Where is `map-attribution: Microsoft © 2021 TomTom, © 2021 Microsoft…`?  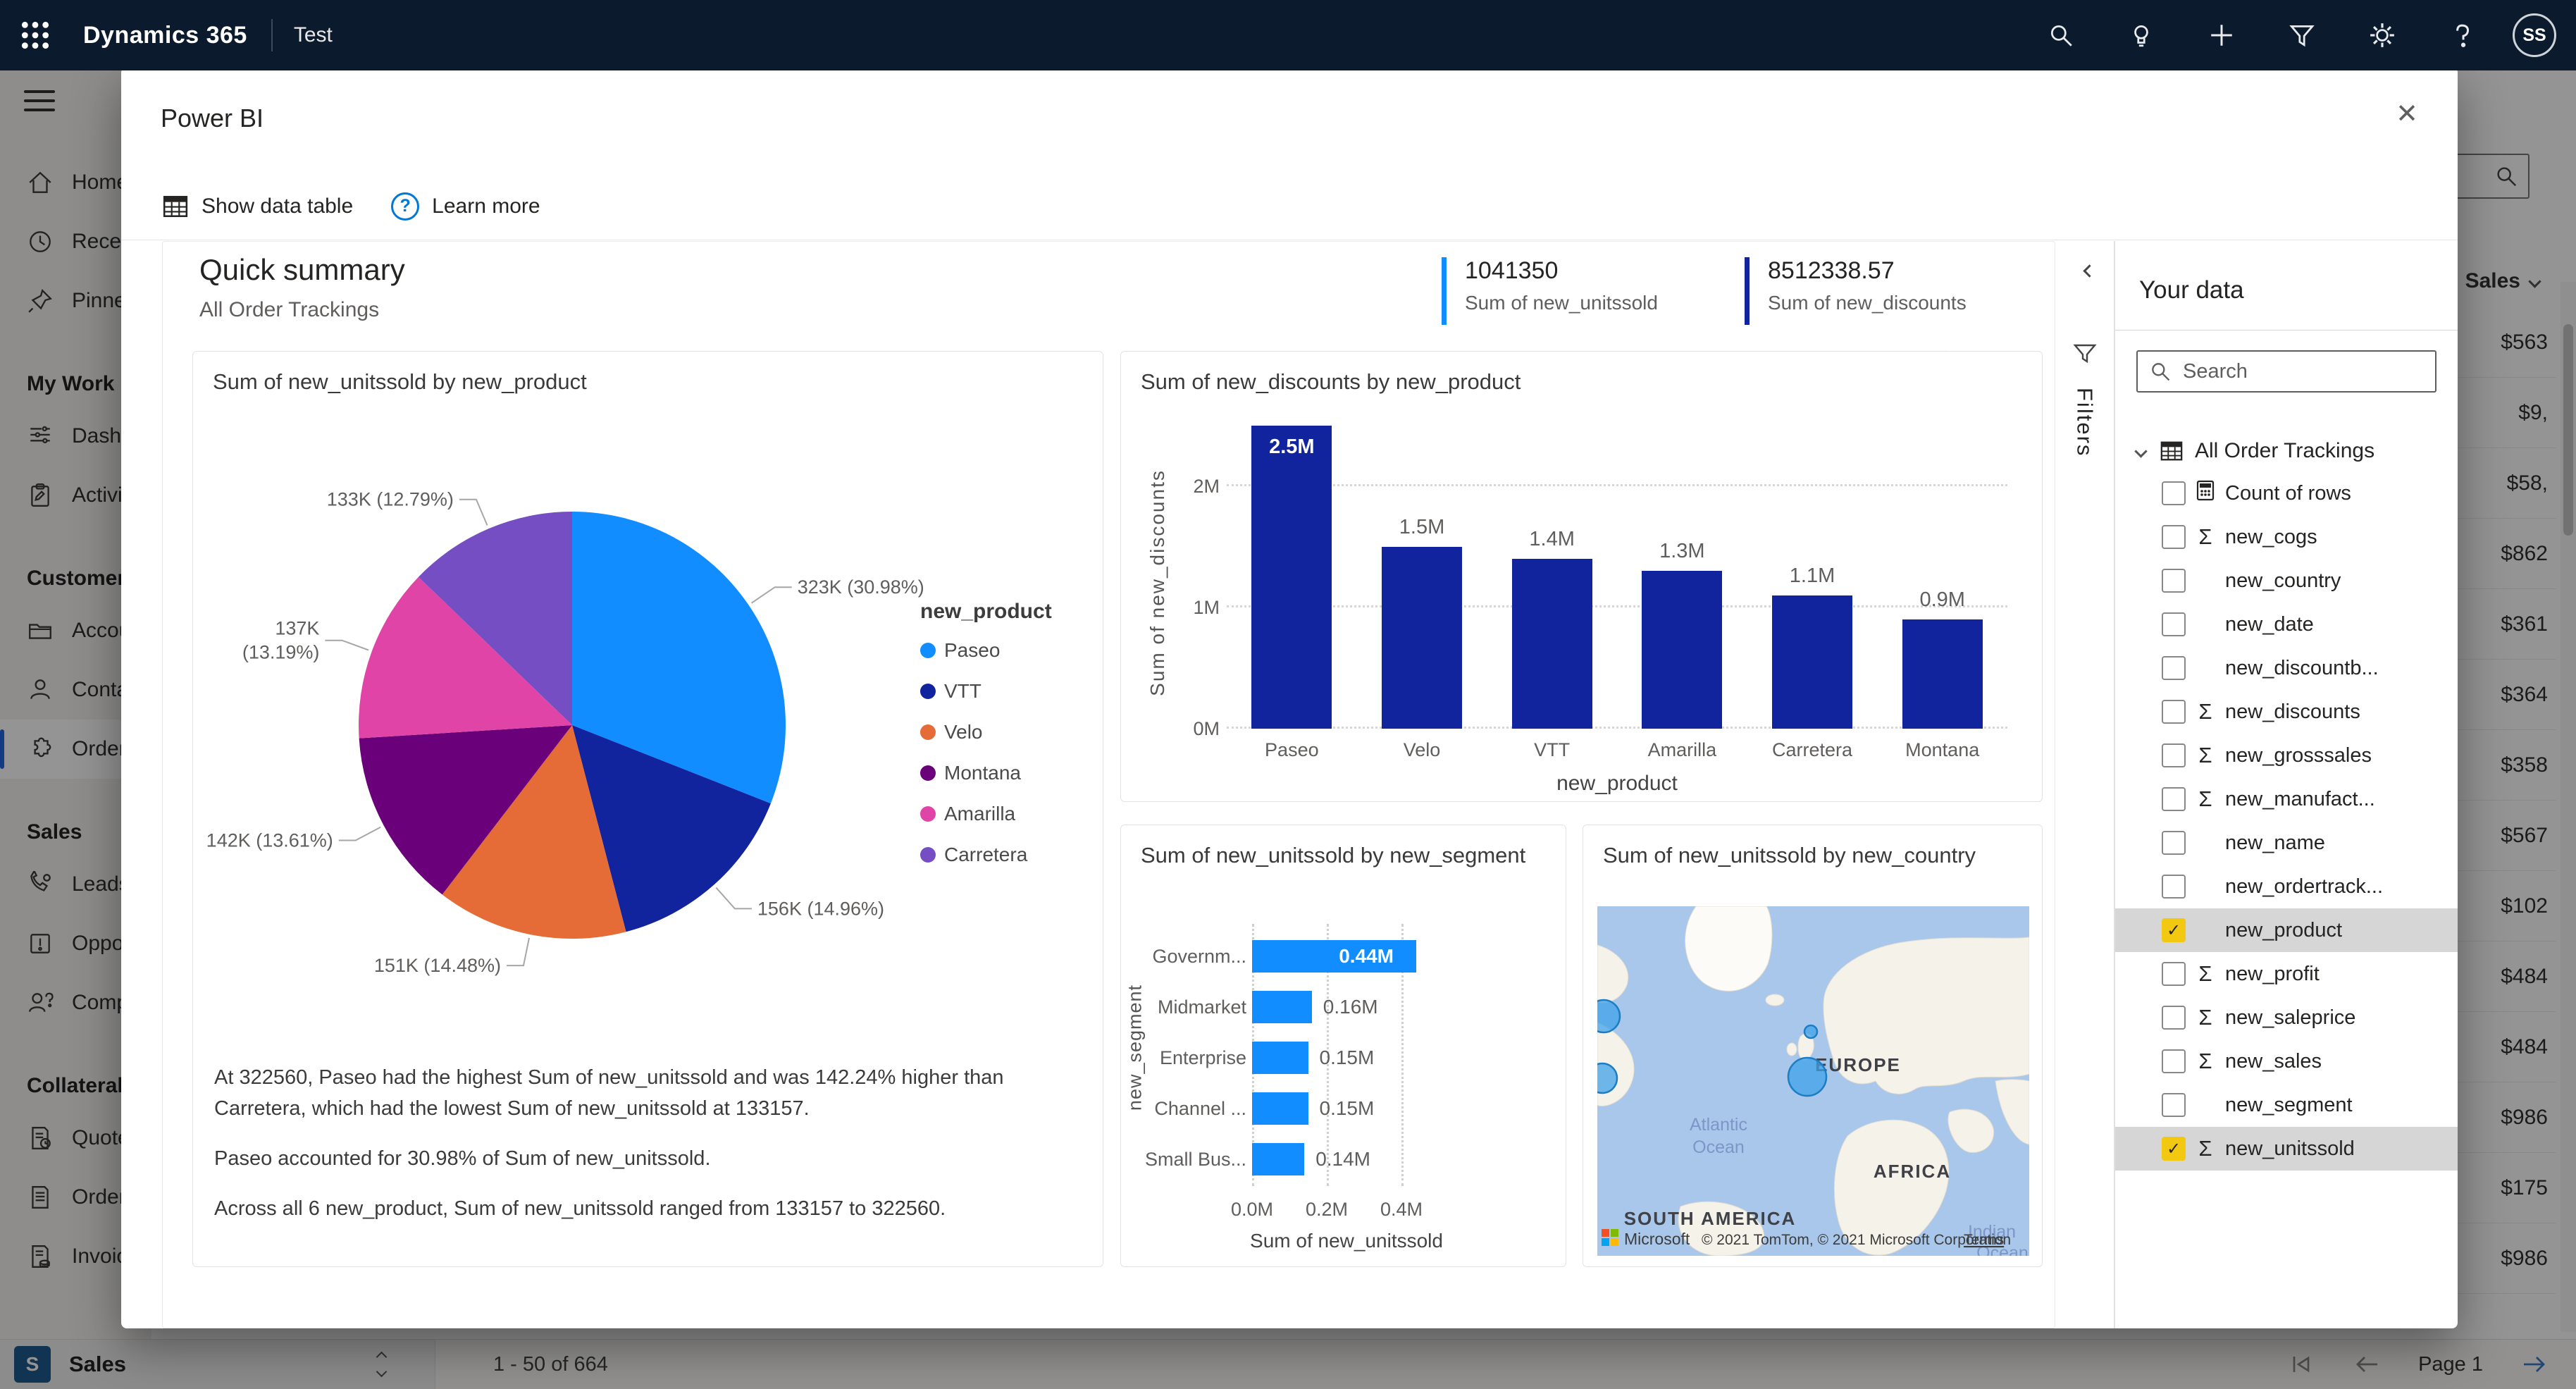 map-attribution: Microsoft © 2021 TomTom, © 2021 Microsoft… is located at coordinates (1806, 1239).